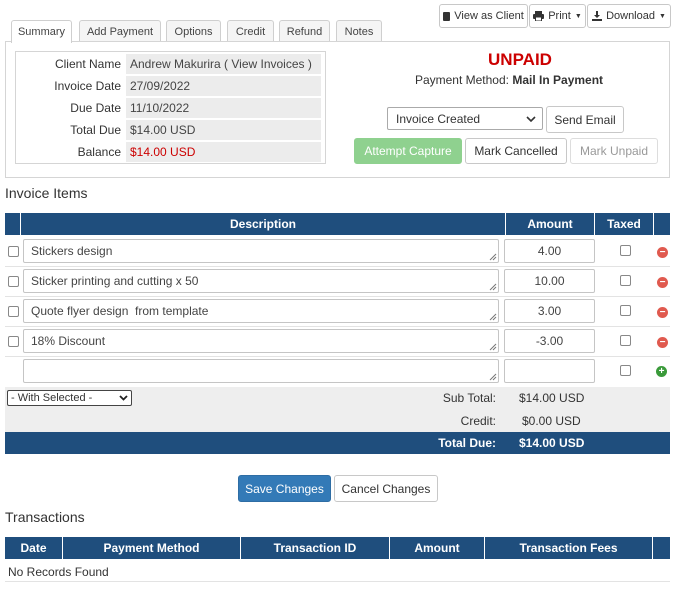  What do you see at coordinates (52, 398) in the screenshot?
I see `with-selected-value: - With Selected -` at bounding box center [52, 398].